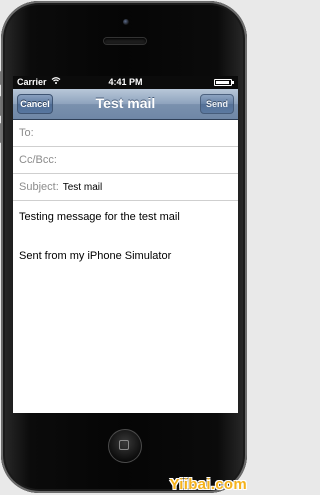  Describe the element at coordinates (99, 217) in the screenshot. I see `message-text: Testing message for the test mail` at that location.